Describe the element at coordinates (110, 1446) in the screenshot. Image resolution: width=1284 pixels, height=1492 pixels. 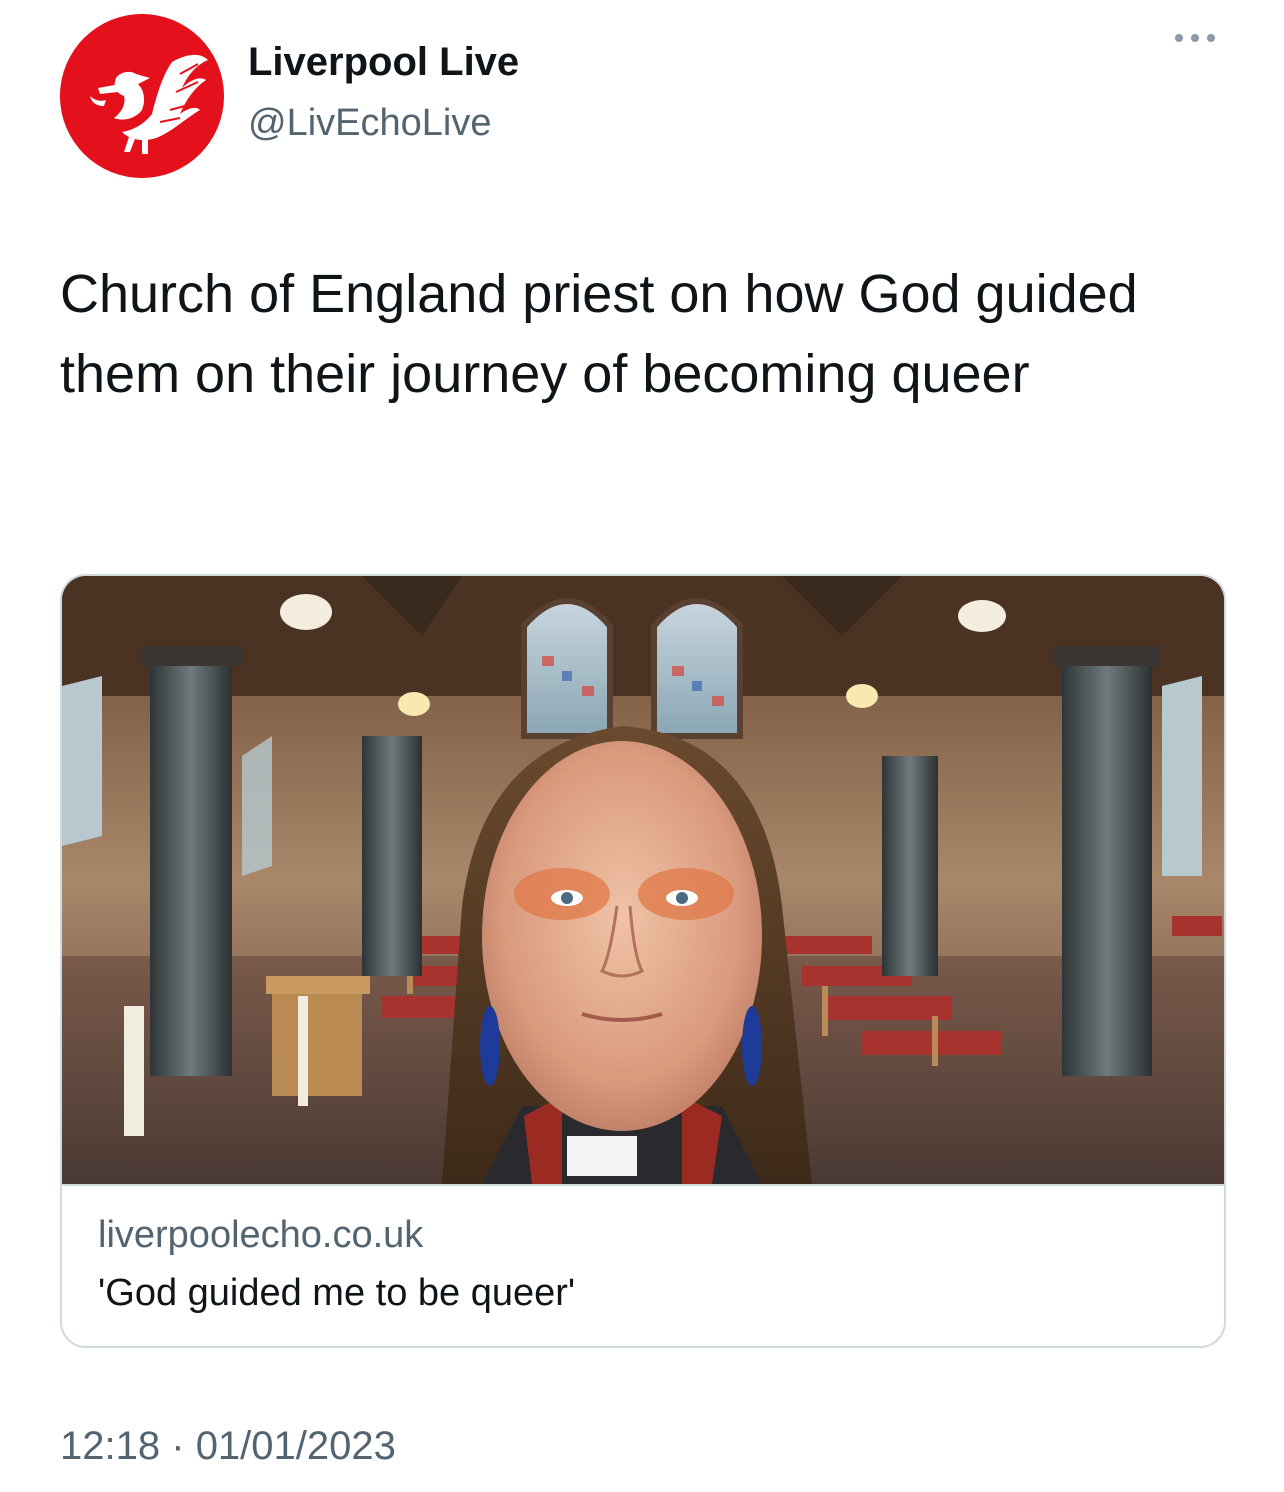
I see `tweet-time: 12:18` at that location.